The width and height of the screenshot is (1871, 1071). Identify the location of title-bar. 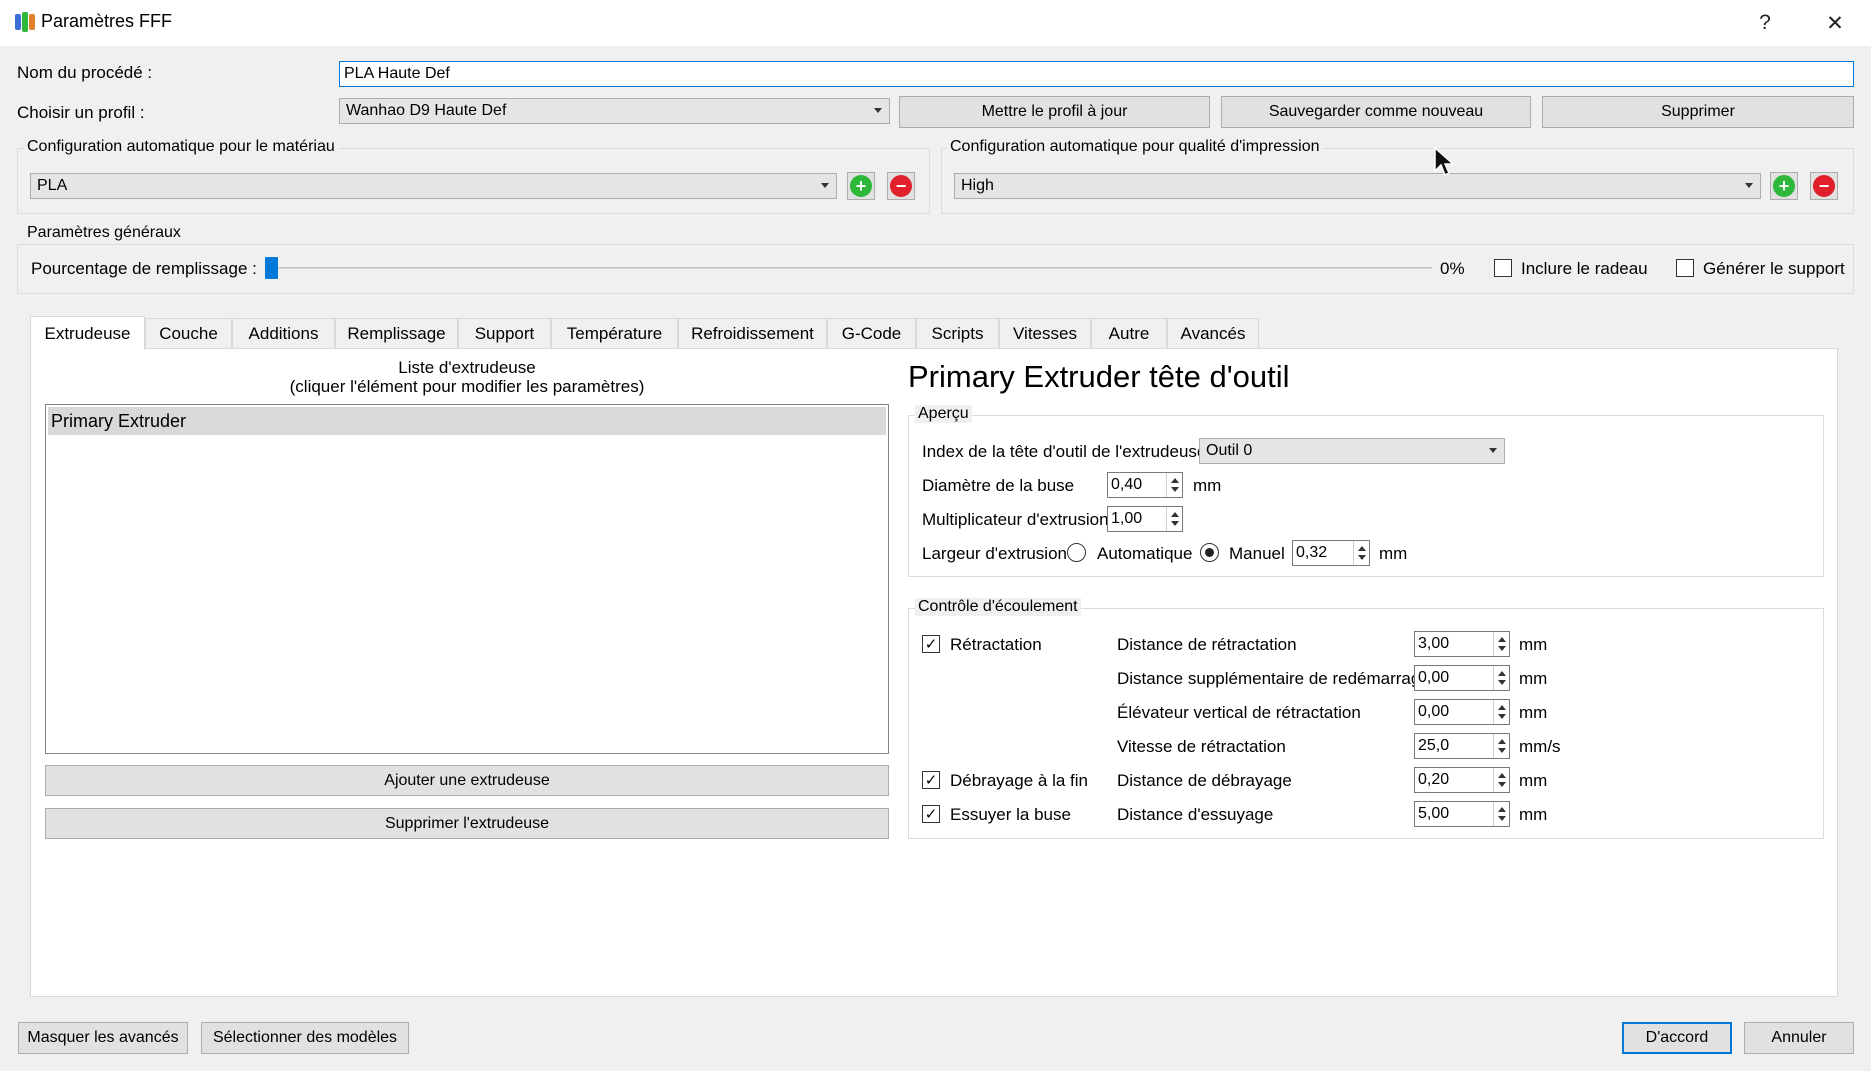
(935, 23).